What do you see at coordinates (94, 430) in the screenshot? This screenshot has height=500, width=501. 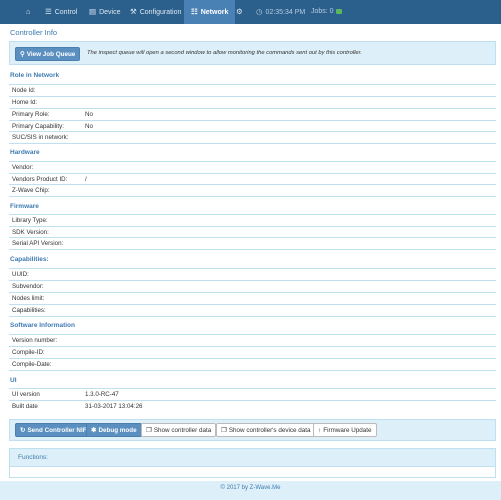 I see `bug-icon: ✱` at bounding box center [94, 430].